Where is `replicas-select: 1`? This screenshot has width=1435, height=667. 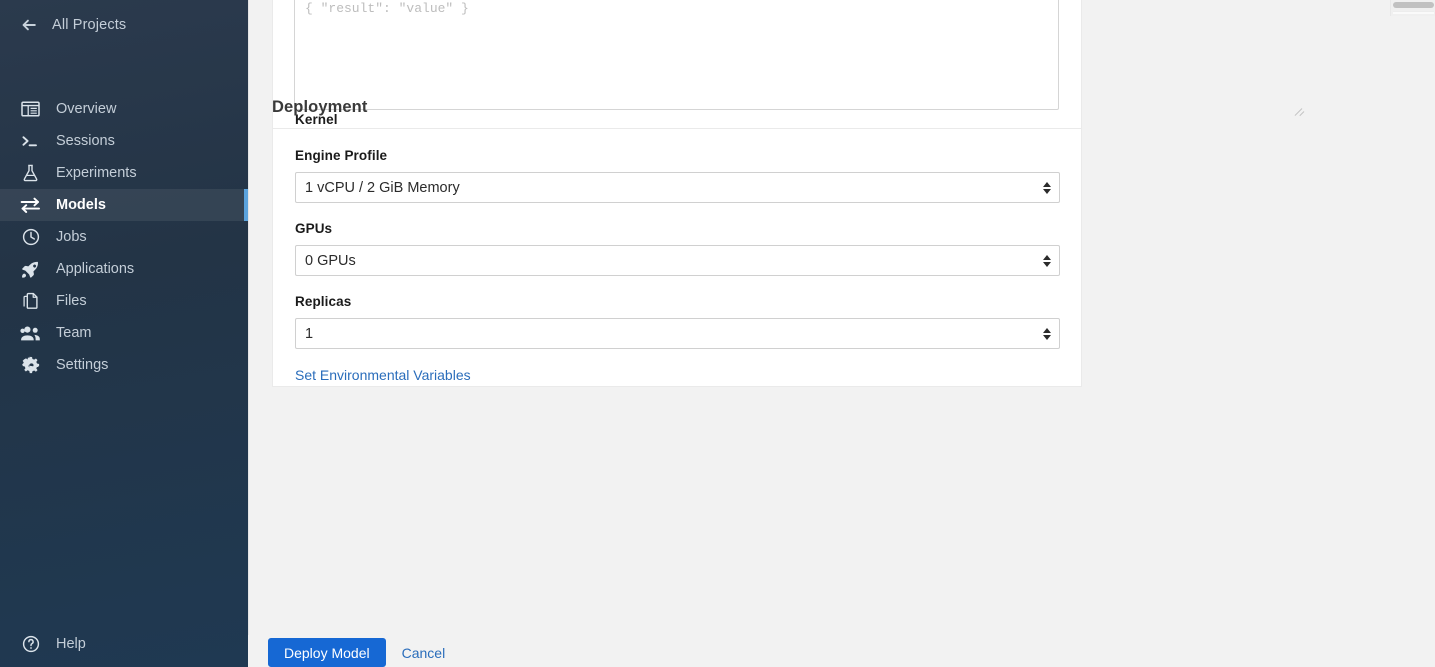
replicas-select: 1 is located at coordinates (677, 333).